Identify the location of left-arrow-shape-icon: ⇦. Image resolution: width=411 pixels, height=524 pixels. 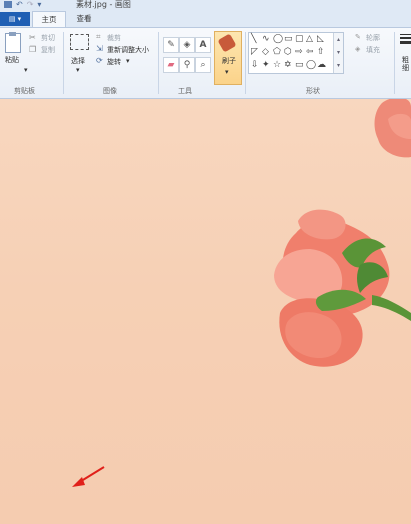
(310, 52).